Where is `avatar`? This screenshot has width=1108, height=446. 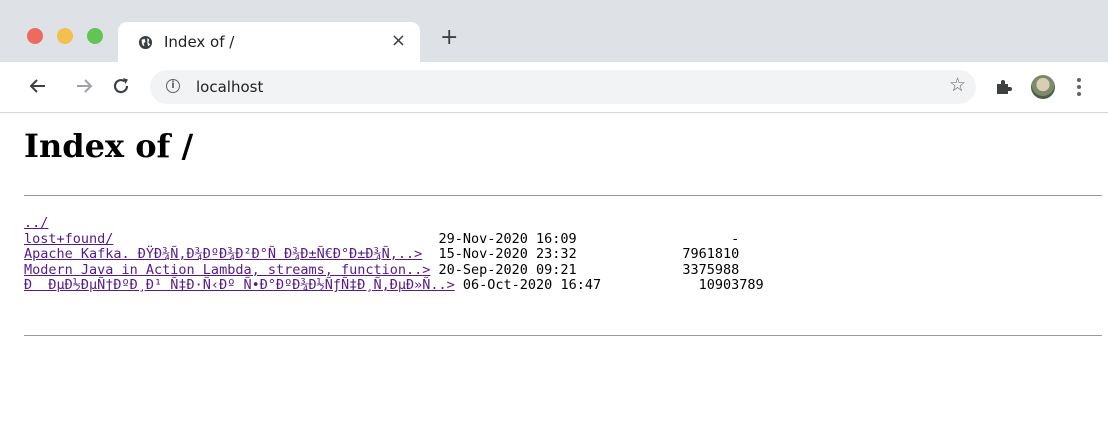
avatar is located at coordinates (1043, 87).